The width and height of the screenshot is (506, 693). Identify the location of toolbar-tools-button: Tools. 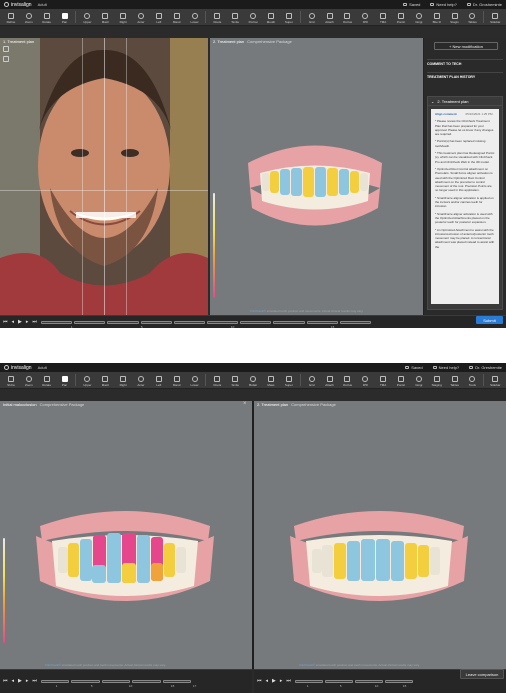
(472, 381).